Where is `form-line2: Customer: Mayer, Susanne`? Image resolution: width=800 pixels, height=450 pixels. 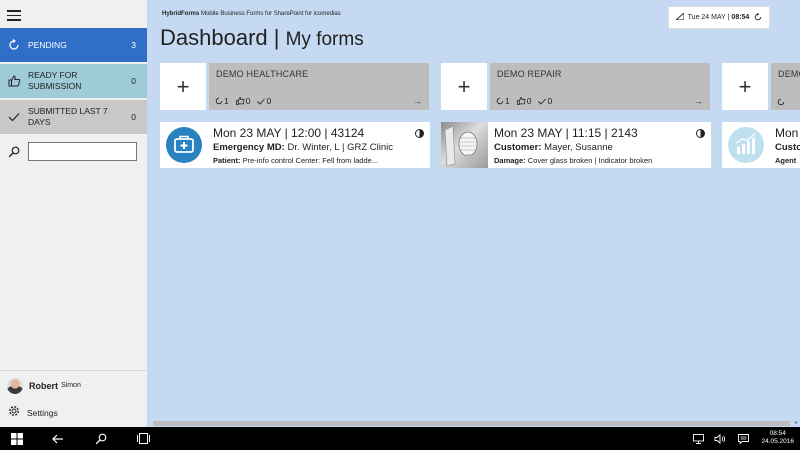
form-line2: Customer: Mayer, Susanne is located at coordinates (553, 147).